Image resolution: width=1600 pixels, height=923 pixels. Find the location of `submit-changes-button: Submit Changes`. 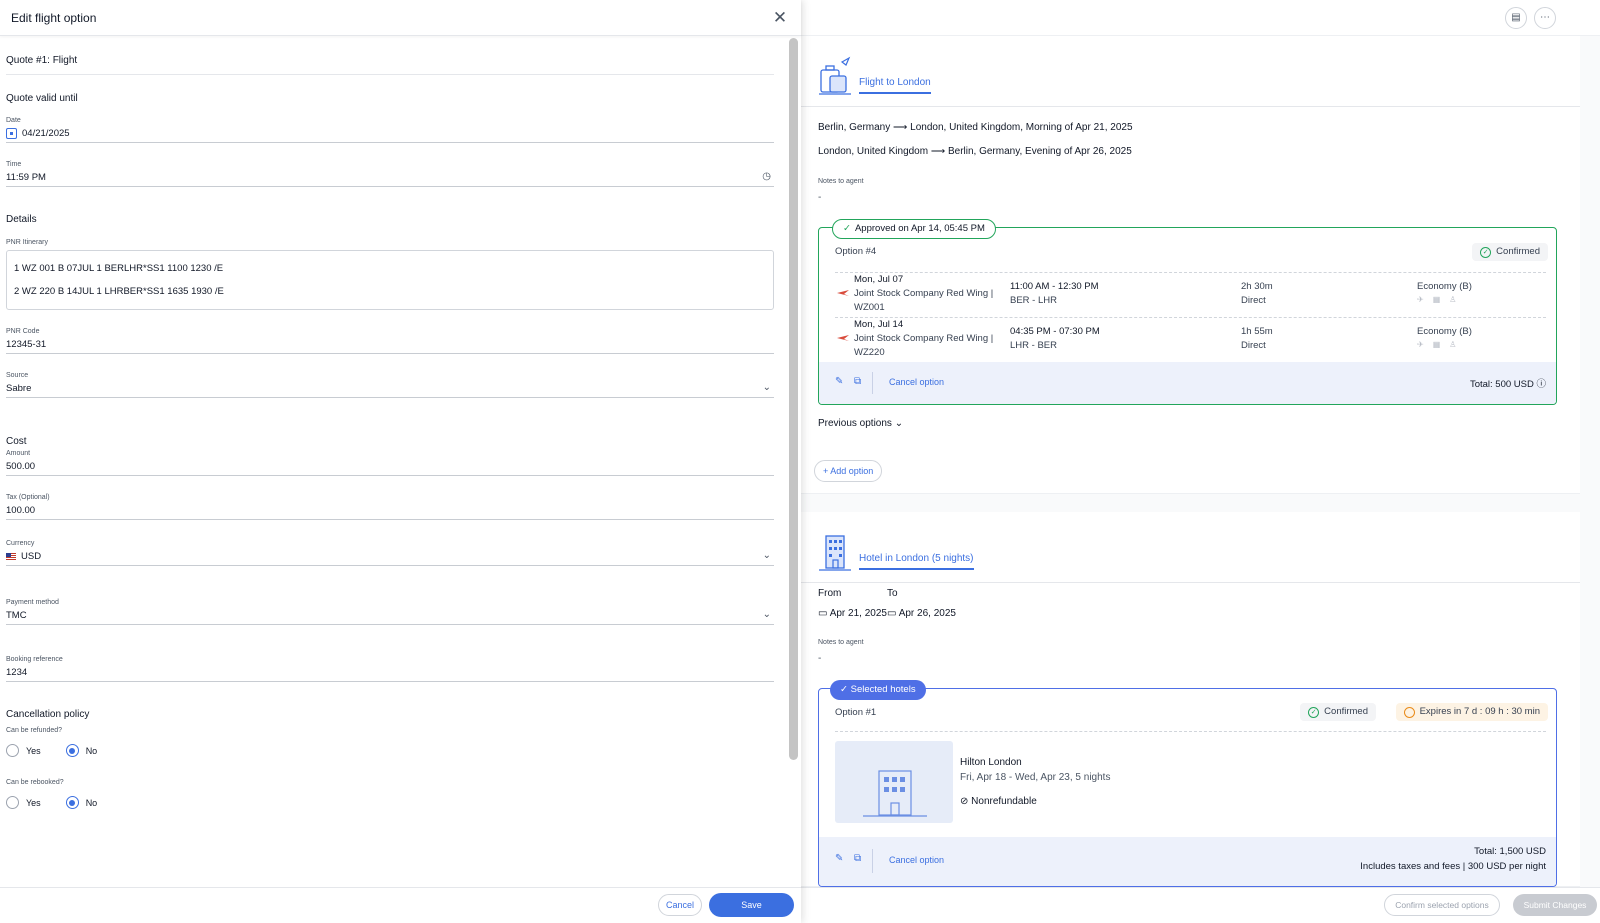

submit-changes-button: Submit Changes is located at coordinates (1555, 905).